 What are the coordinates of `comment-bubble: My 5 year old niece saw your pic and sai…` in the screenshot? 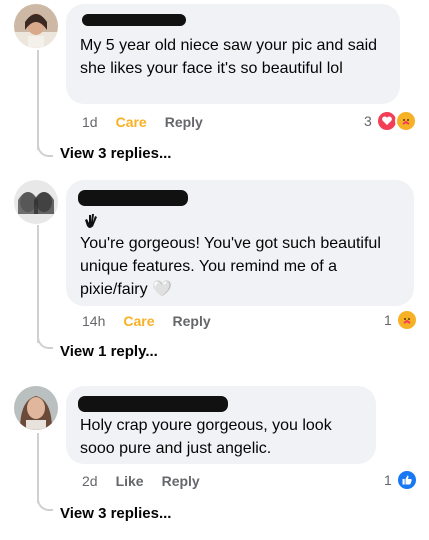 It's located at (233, 54).